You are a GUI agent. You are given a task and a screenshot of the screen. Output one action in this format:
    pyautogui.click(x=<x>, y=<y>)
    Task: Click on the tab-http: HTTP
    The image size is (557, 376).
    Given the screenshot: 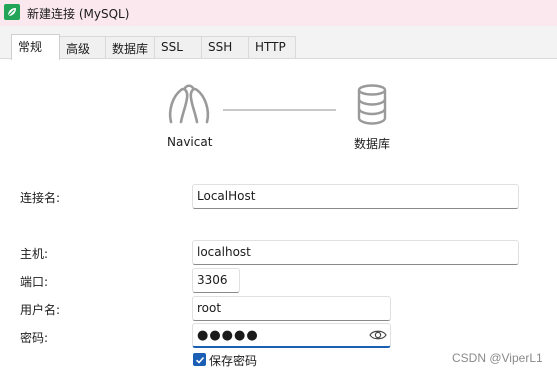 What is the action you would take?
    pyautogui.click(x=272, y=47)
    